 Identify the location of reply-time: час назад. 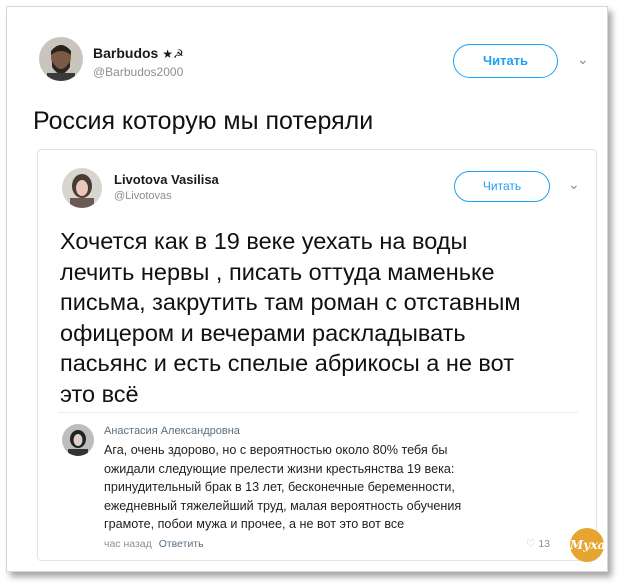
(128, 544).